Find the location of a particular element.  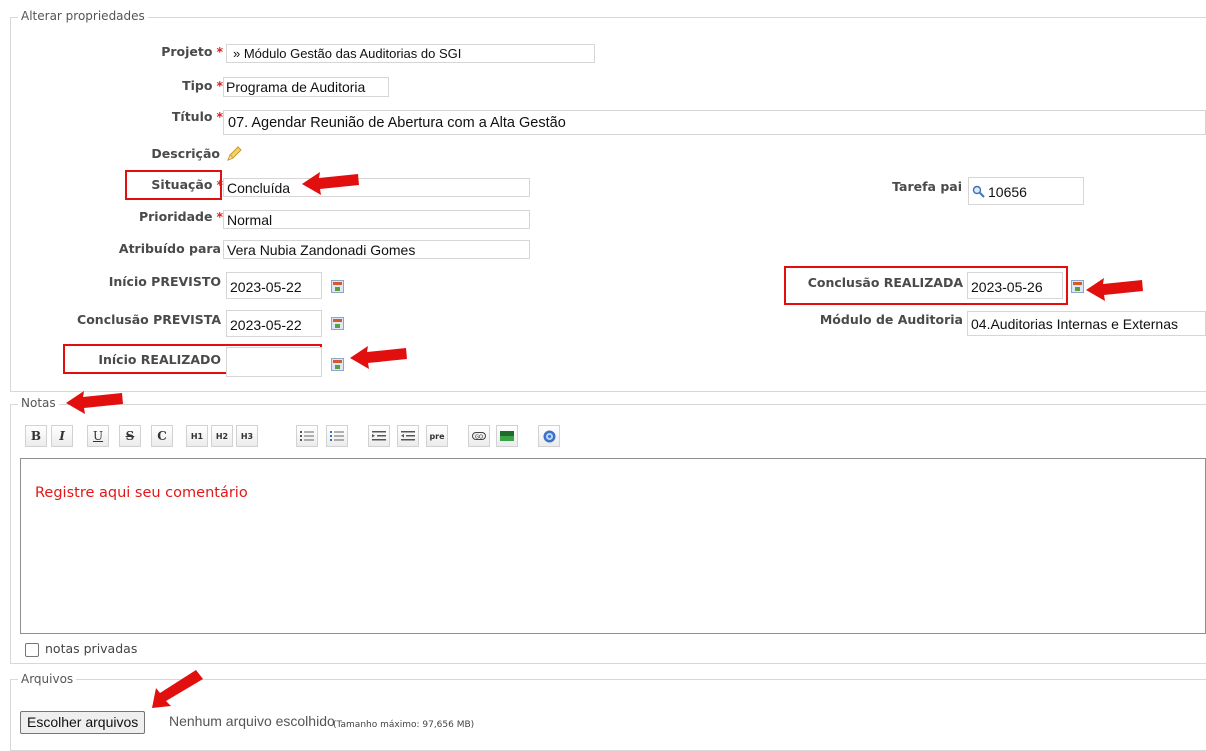

private-notes-label: notas privadas is located at coordinates (91, 648).